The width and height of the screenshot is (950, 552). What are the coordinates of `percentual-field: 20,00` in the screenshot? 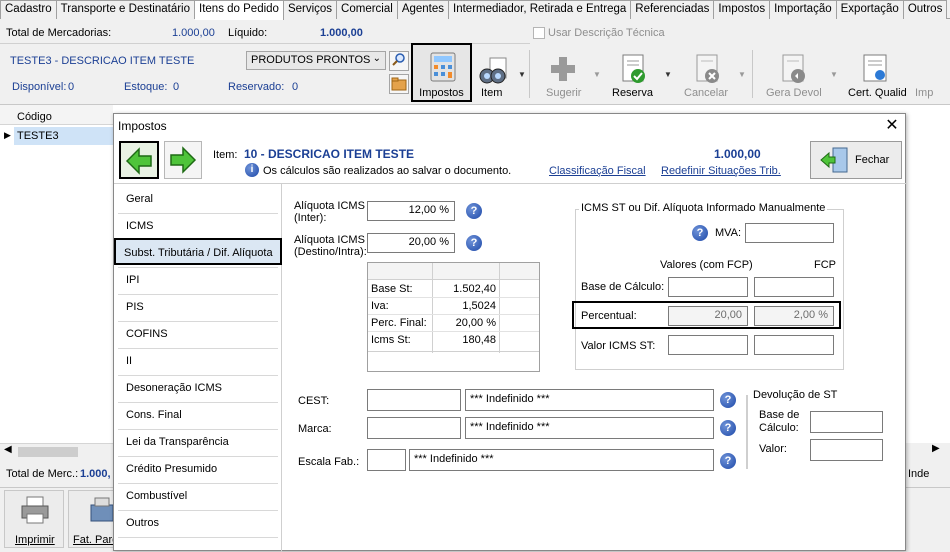 It's located at (708, 316).